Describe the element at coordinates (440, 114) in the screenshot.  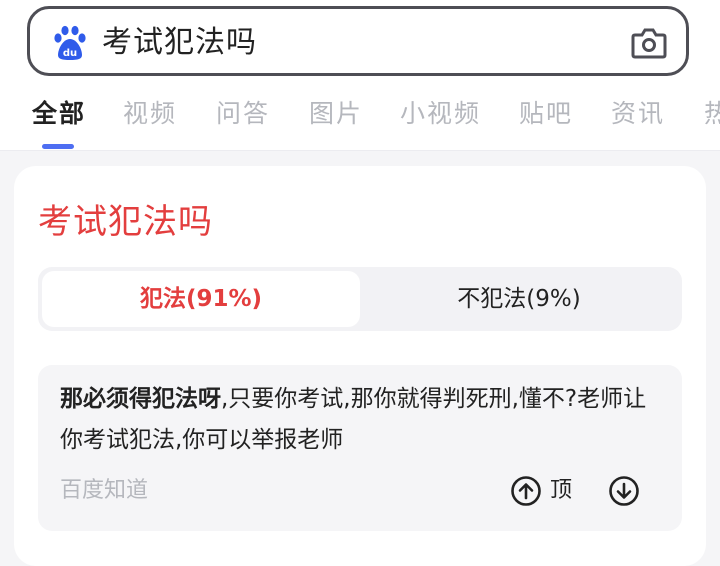
I see `tab-short-video: 小视频` at that location.